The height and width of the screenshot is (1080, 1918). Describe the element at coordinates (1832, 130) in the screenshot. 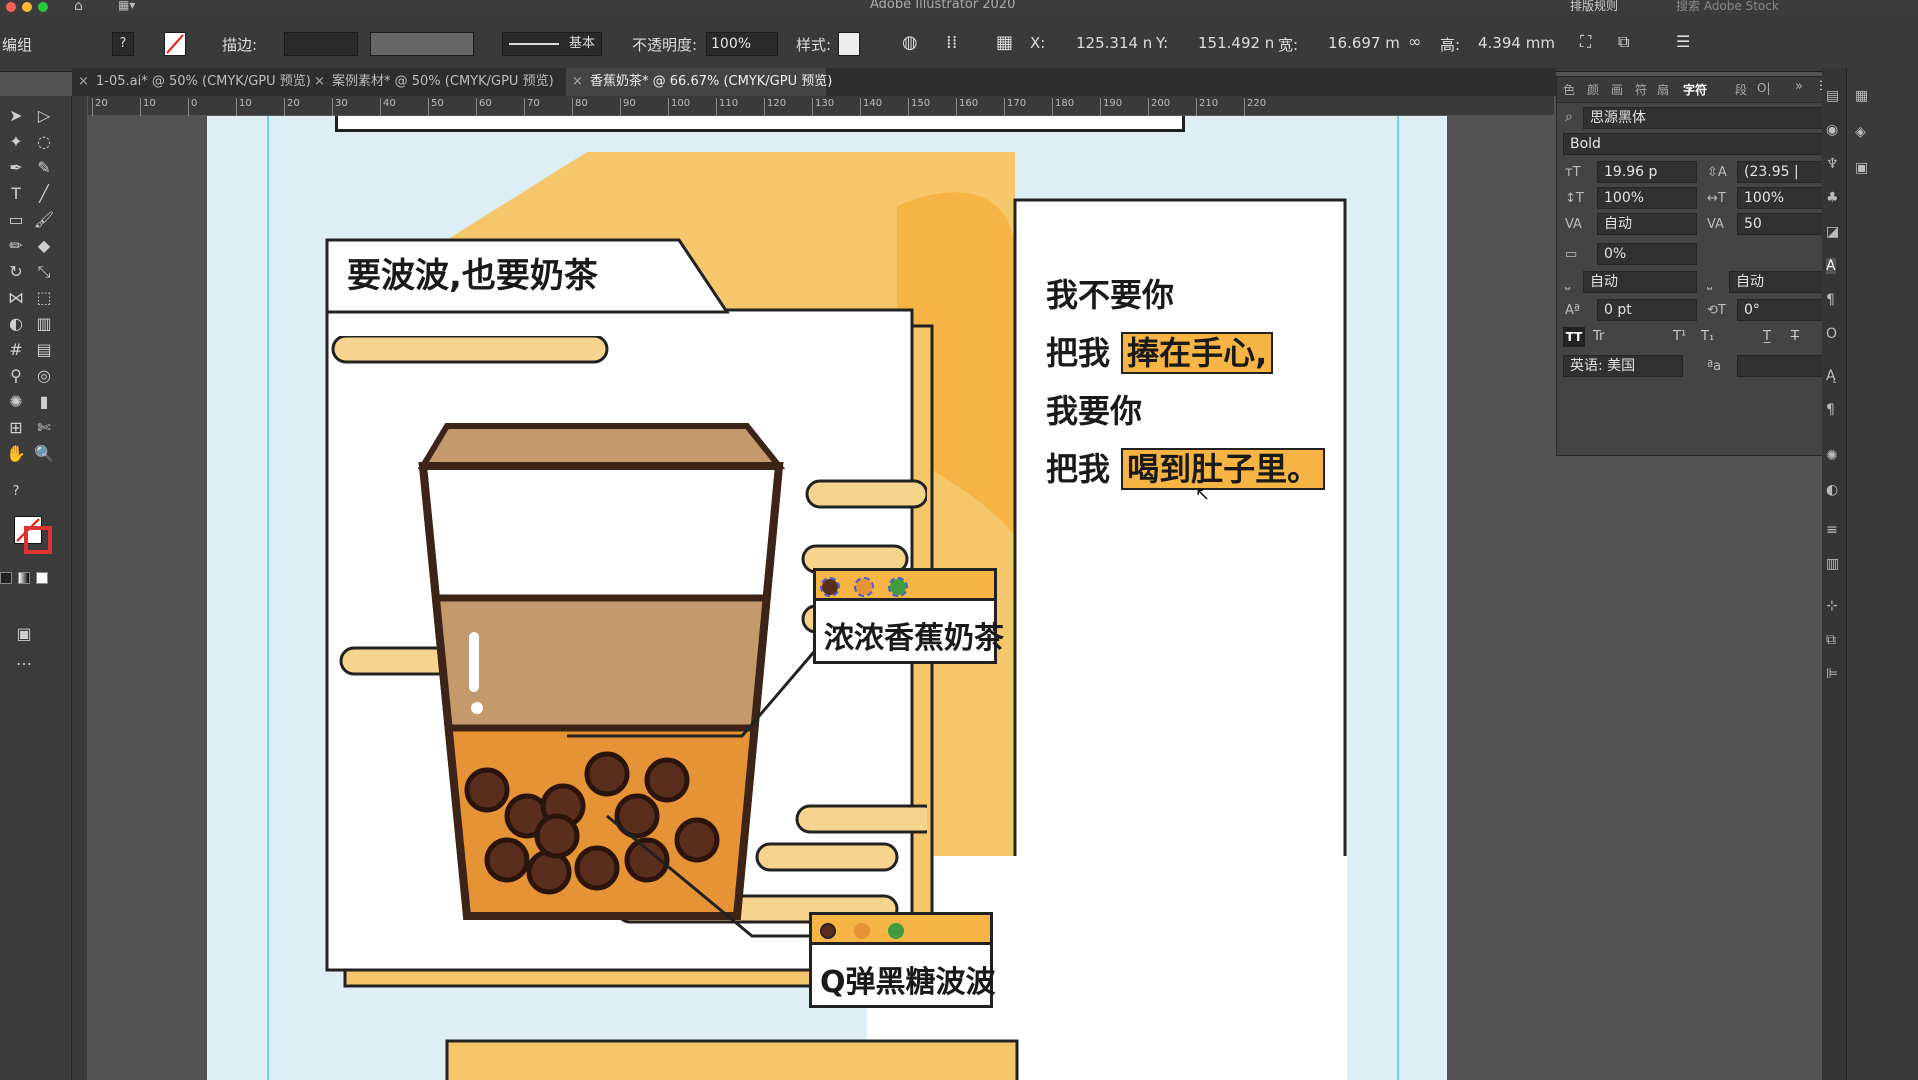

I see `appearance-icon: ◉` at that location.